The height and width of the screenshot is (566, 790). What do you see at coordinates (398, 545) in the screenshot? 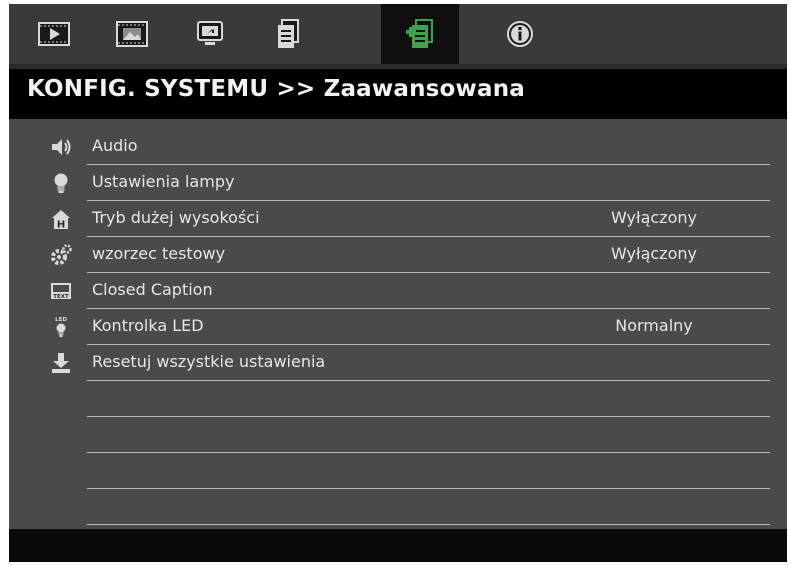
I see `footer-bar` at bounding box center [398, 545].